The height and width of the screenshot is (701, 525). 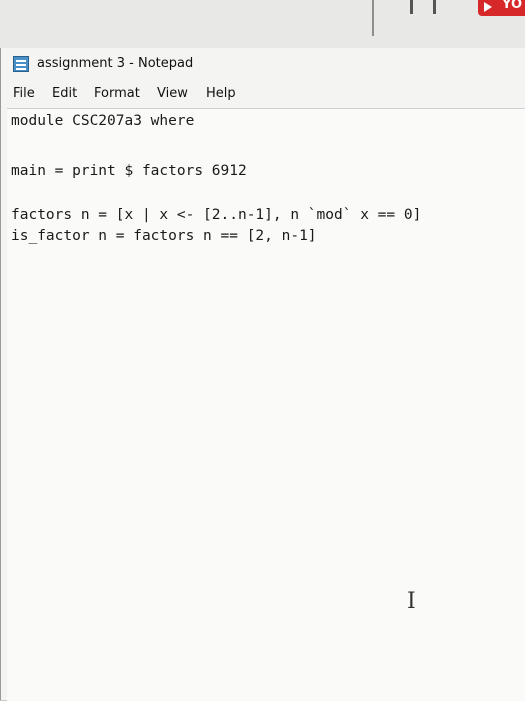 What do you see at coordinates (373, 18) in the screenshot?
I see `background-divider` at bounding box center [373, 18].